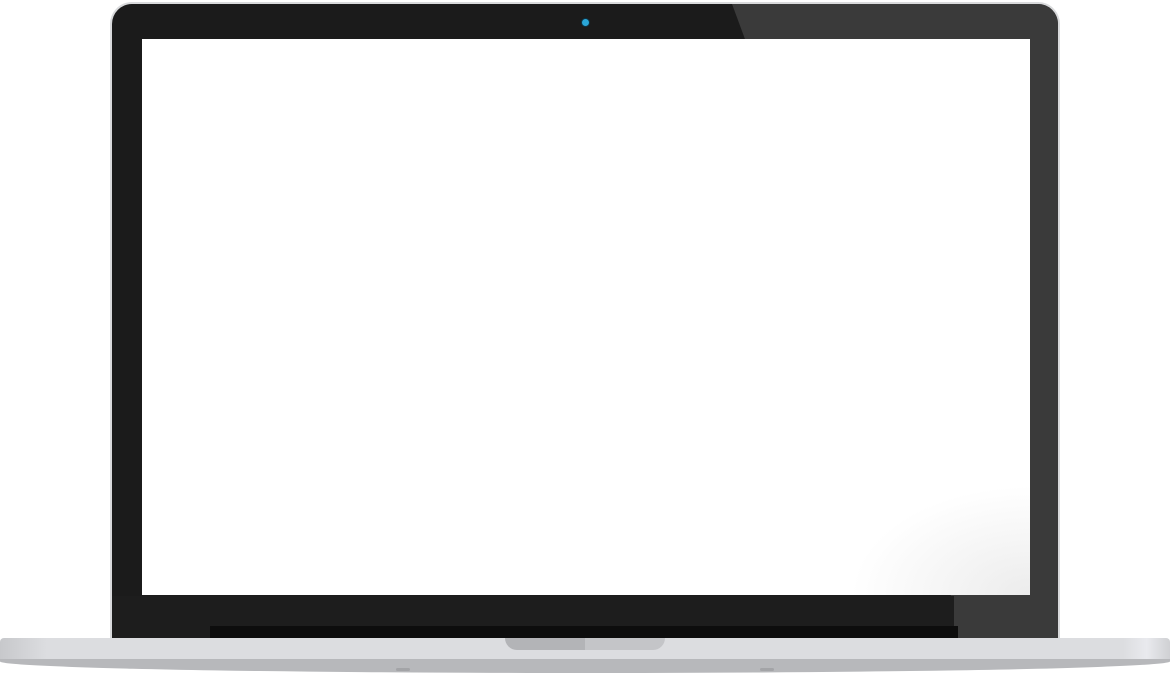 This screenshot has width=1170, height=673. Describe the element at coordinates (403, 669) in the screenshot. I see `rubber-foot-left` at that location.